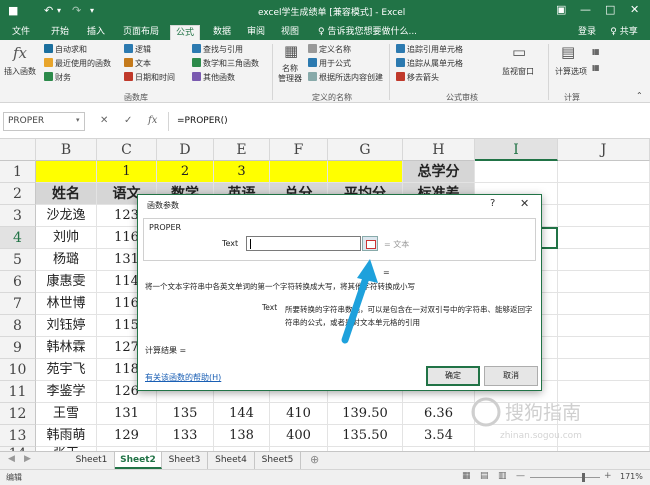  What do you see at coordinates (524, 203) in the screenshot?
I see `dialog-close-icon: ✕` at bounding box center [524, 203].